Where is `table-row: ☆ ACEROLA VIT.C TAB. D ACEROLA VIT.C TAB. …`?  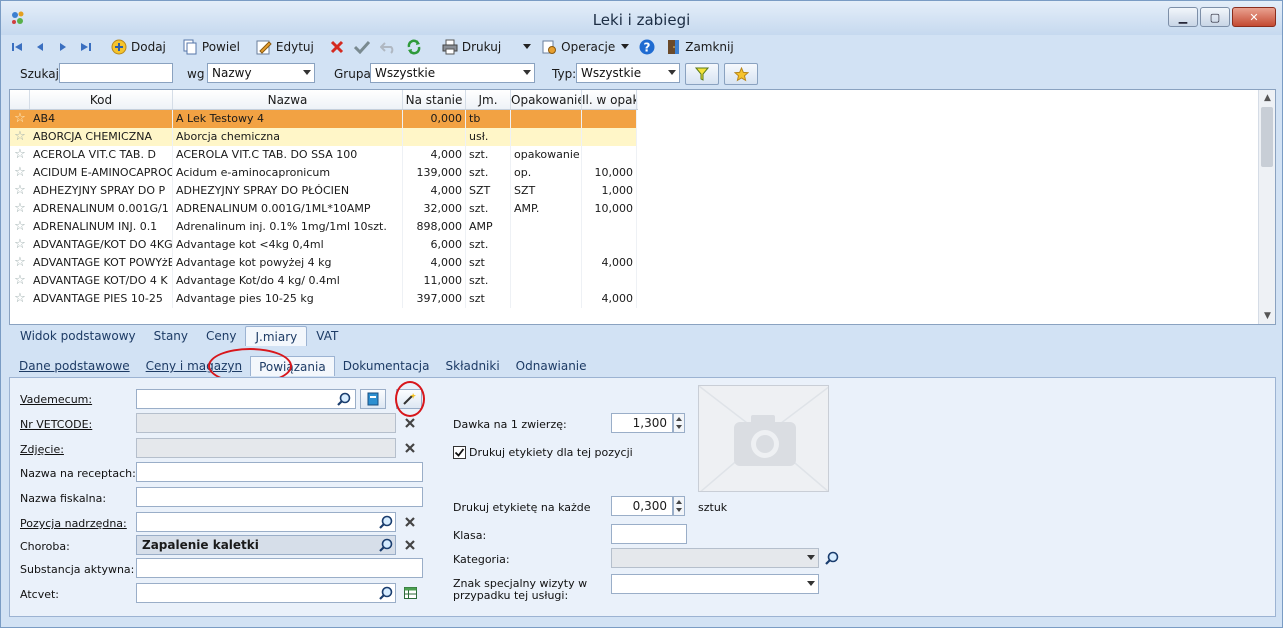
table-row: ☆ ACEROLA VIT.C TAB. D ACEROLA VIT.C TAB. … is located at coordinates (323, 155).